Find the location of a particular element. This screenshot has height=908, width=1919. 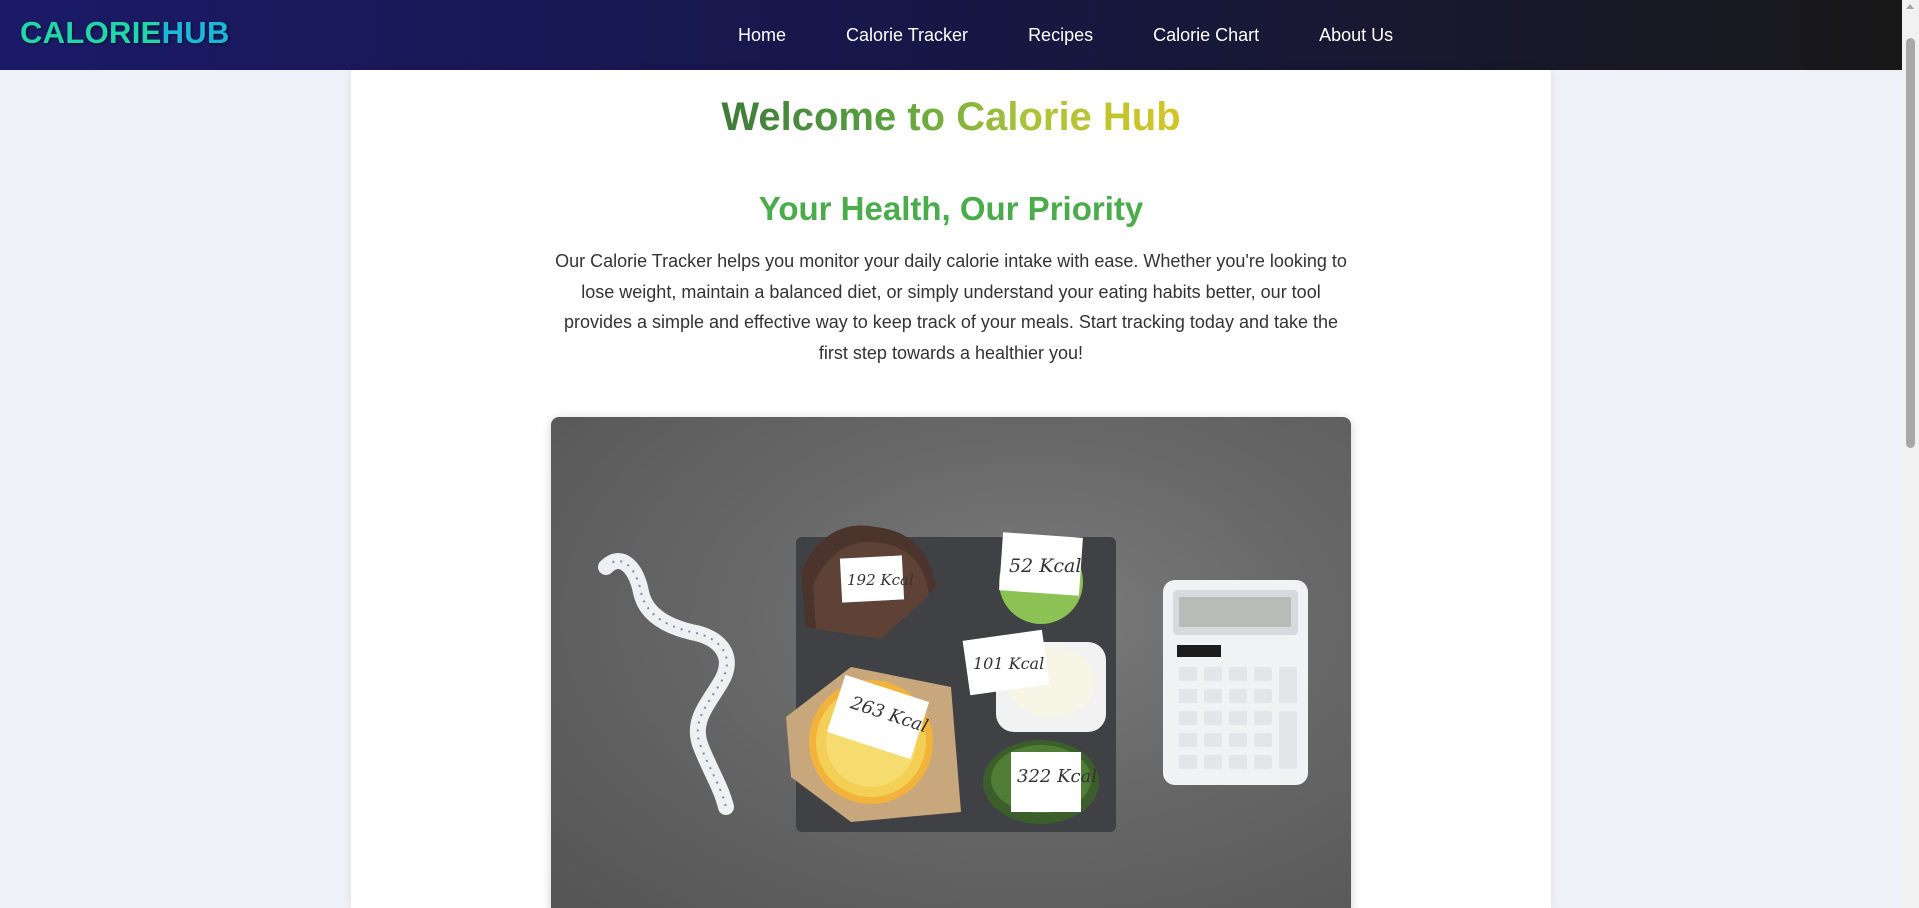

brand-logo-part2: HUB is located at coordinates (195, 32).